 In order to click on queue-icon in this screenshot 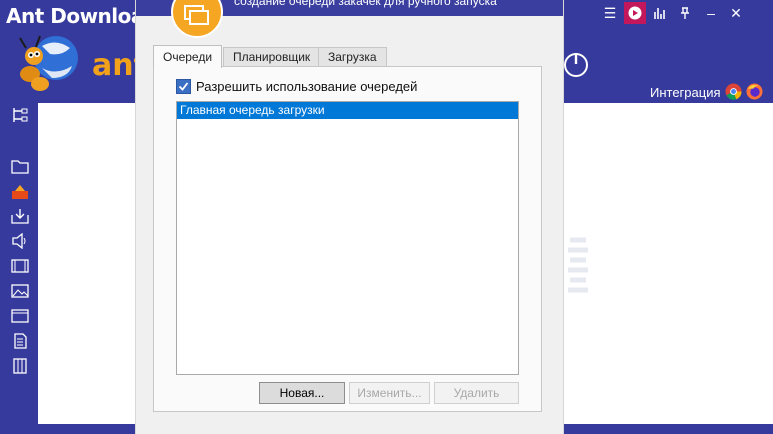, I will do `click(197, 19)`.